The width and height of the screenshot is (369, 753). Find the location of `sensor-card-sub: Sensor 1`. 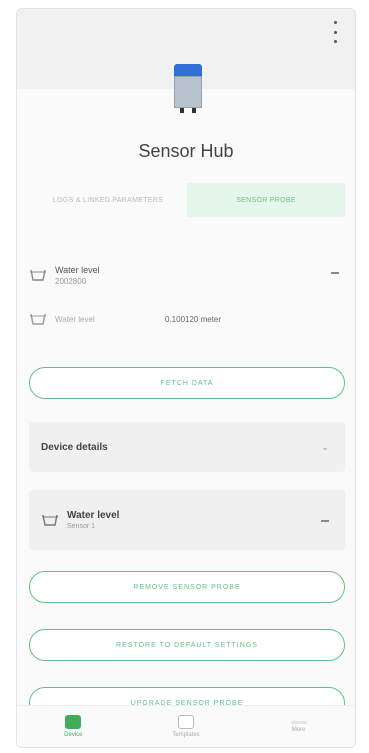

sensor-card-sub: Sensor 1 is located at coordinates (81, 526).